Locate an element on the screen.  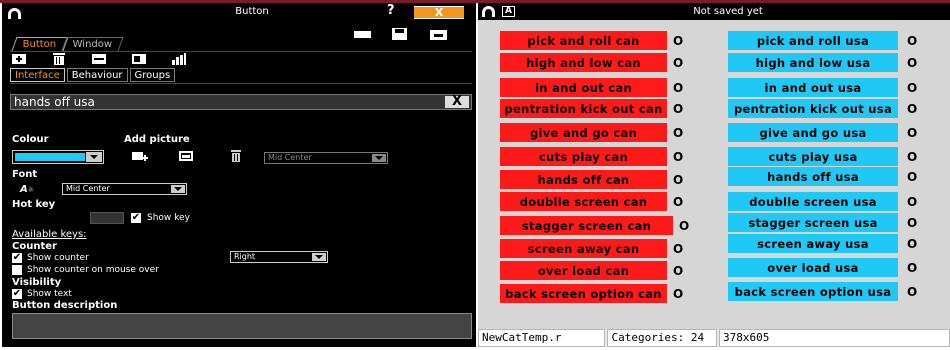
font-style-icon: A☼ is located at coordinates (27, 189).